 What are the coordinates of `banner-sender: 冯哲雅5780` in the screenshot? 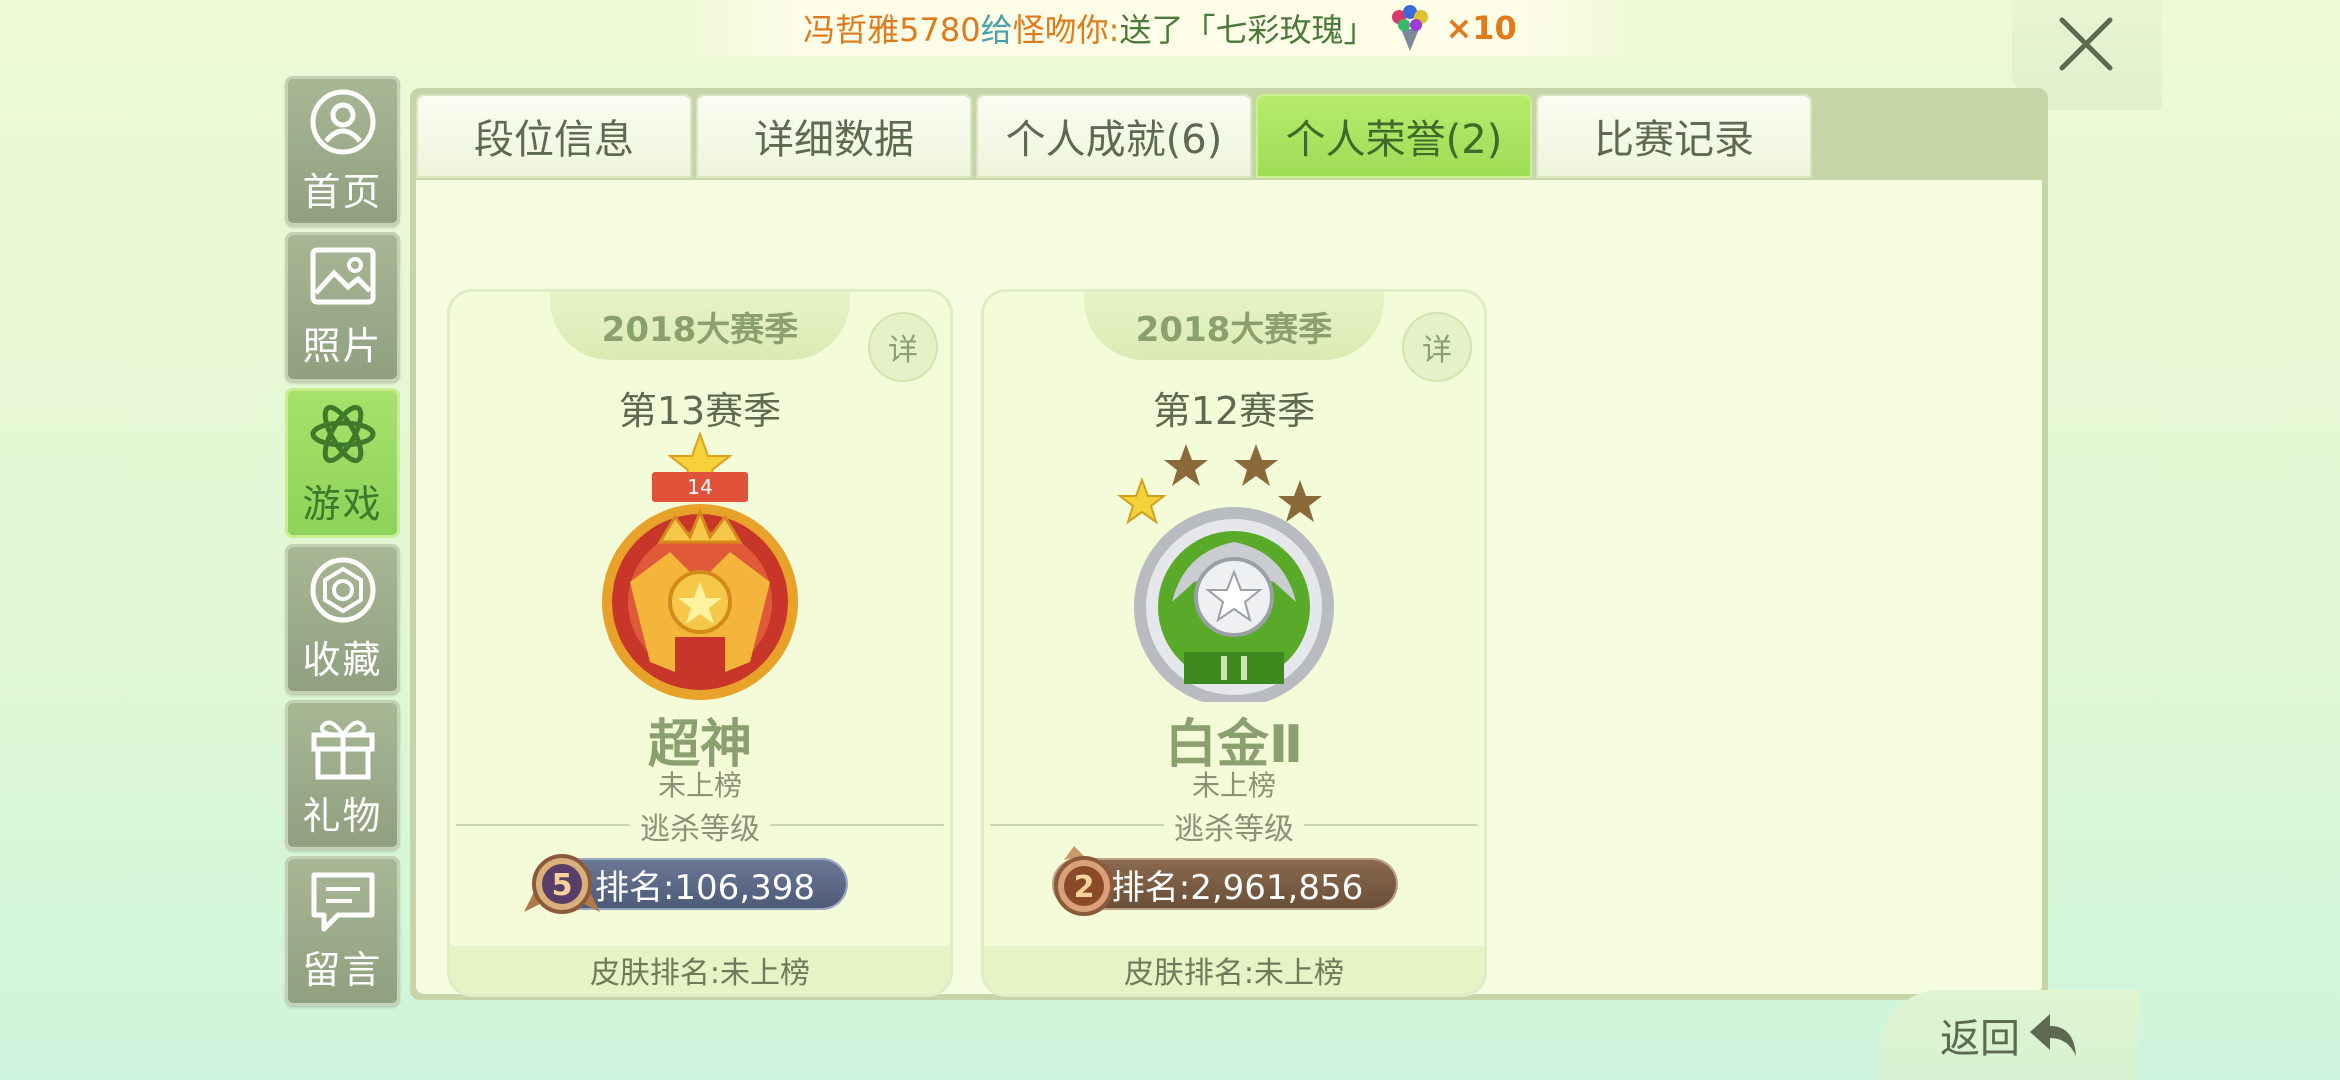 It's located at (892, 30).